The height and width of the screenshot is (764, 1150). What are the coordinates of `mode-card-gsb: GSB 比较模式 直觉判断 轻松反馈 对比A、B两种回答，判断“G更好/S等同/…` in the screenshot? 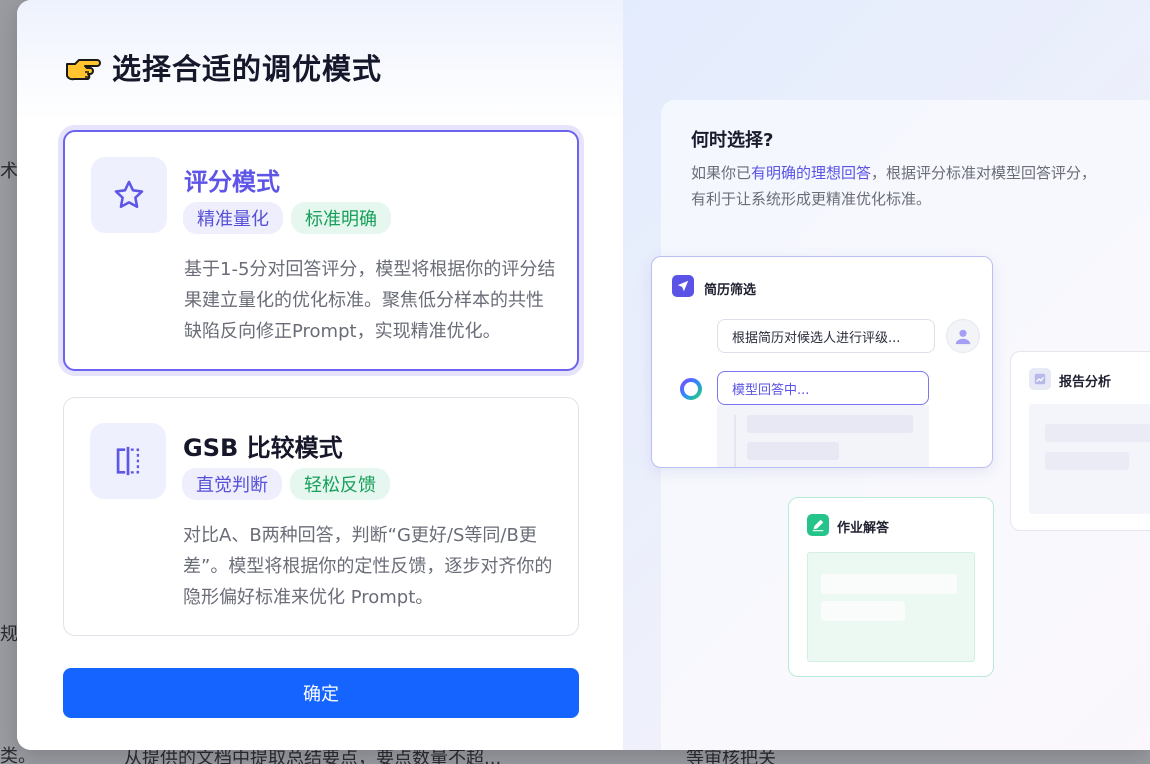 It's located at (321, 516).